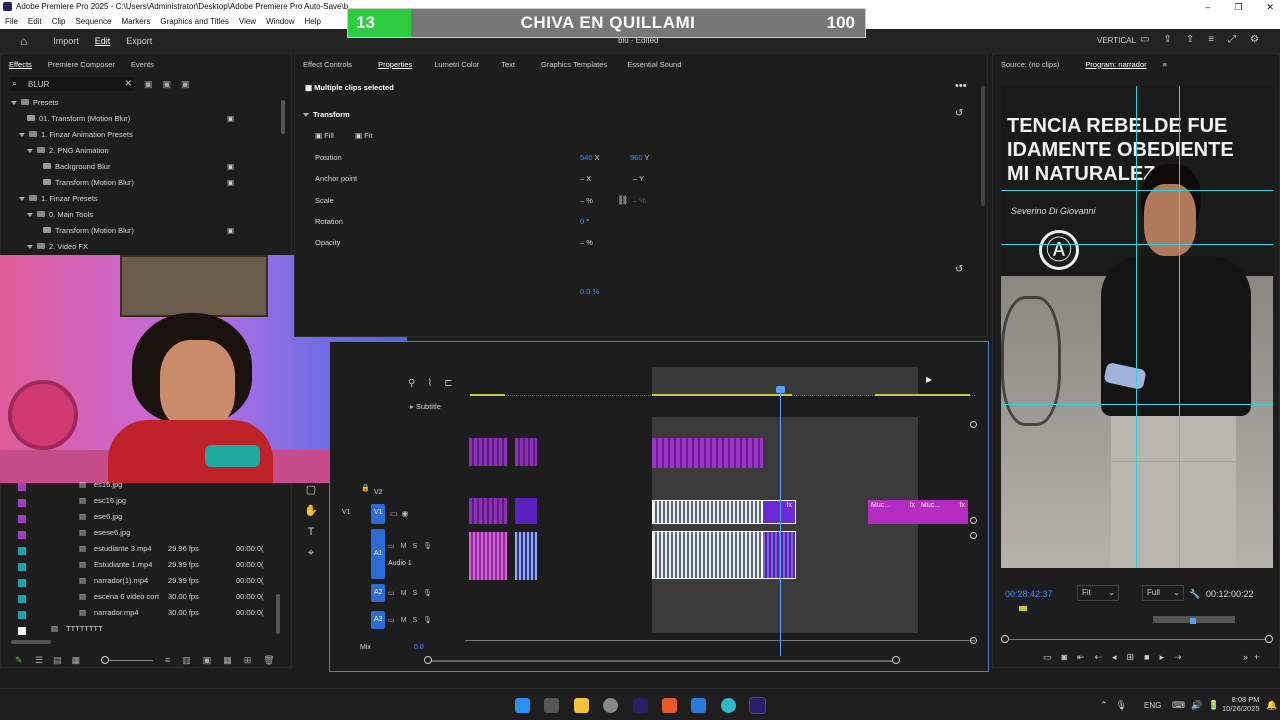 The image size is (1280, 720). What do you see at coordinates (378, 592) in the screenshot?
I see `a2-label: A2` at bounding box center [378, 592].